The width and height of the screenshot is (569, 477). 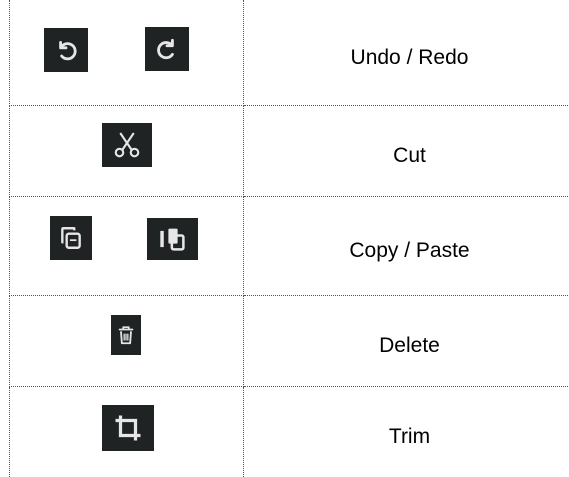 What do you see at coordinates (126, 335) in the screenshot?
I see `trash-icon` at bounding box center [126, 335].